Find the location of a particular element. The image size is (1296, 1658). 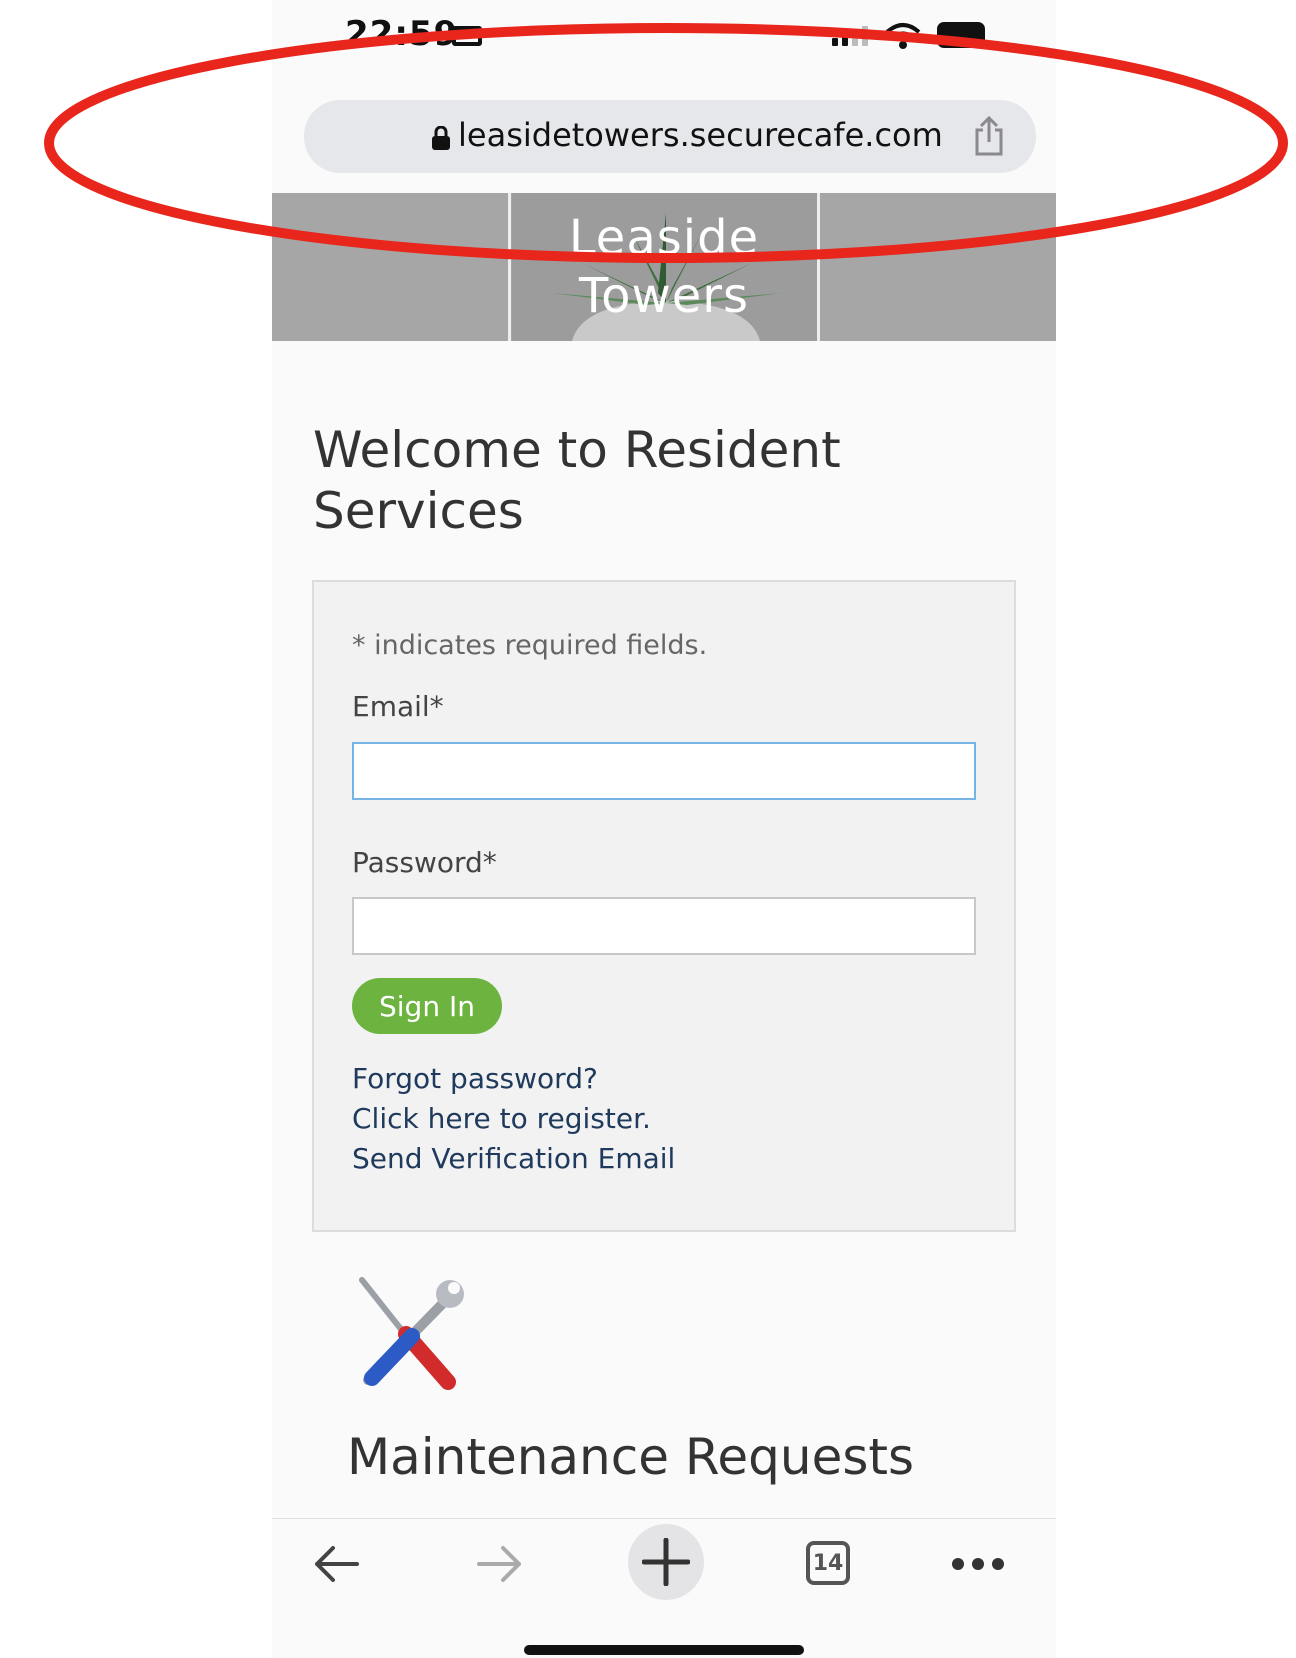

required-note: * indicates required fields. is located at coordinates (530, 645).